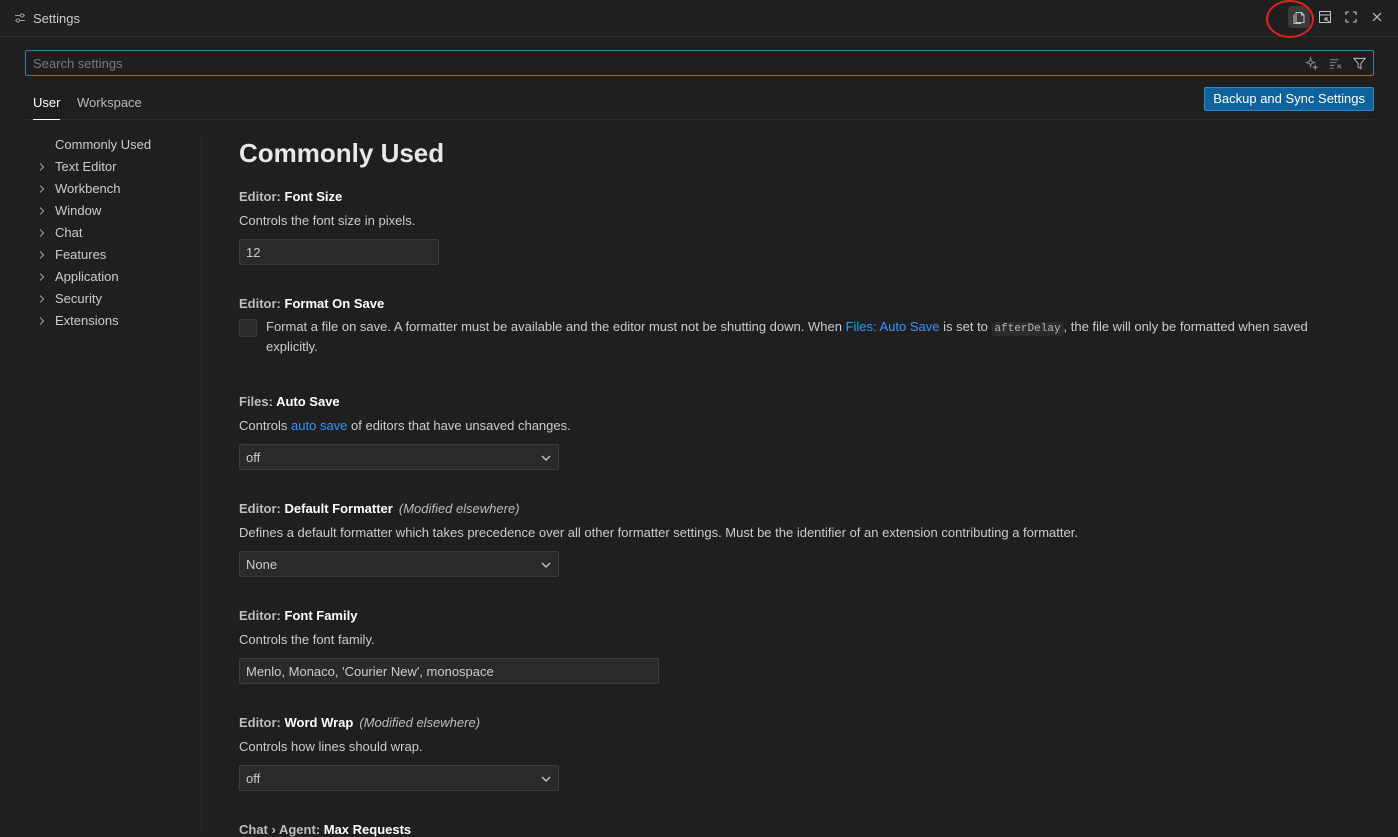  I want to click on description-text: of editors that have unsaved changes., so click(459, 425).